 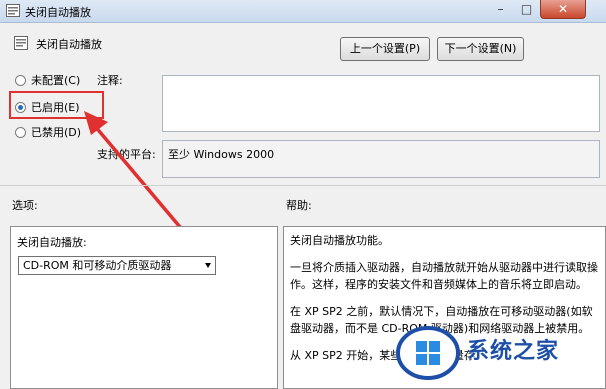 I want to click on radio-label: 已禁用(D), so click(x=56, y=132).